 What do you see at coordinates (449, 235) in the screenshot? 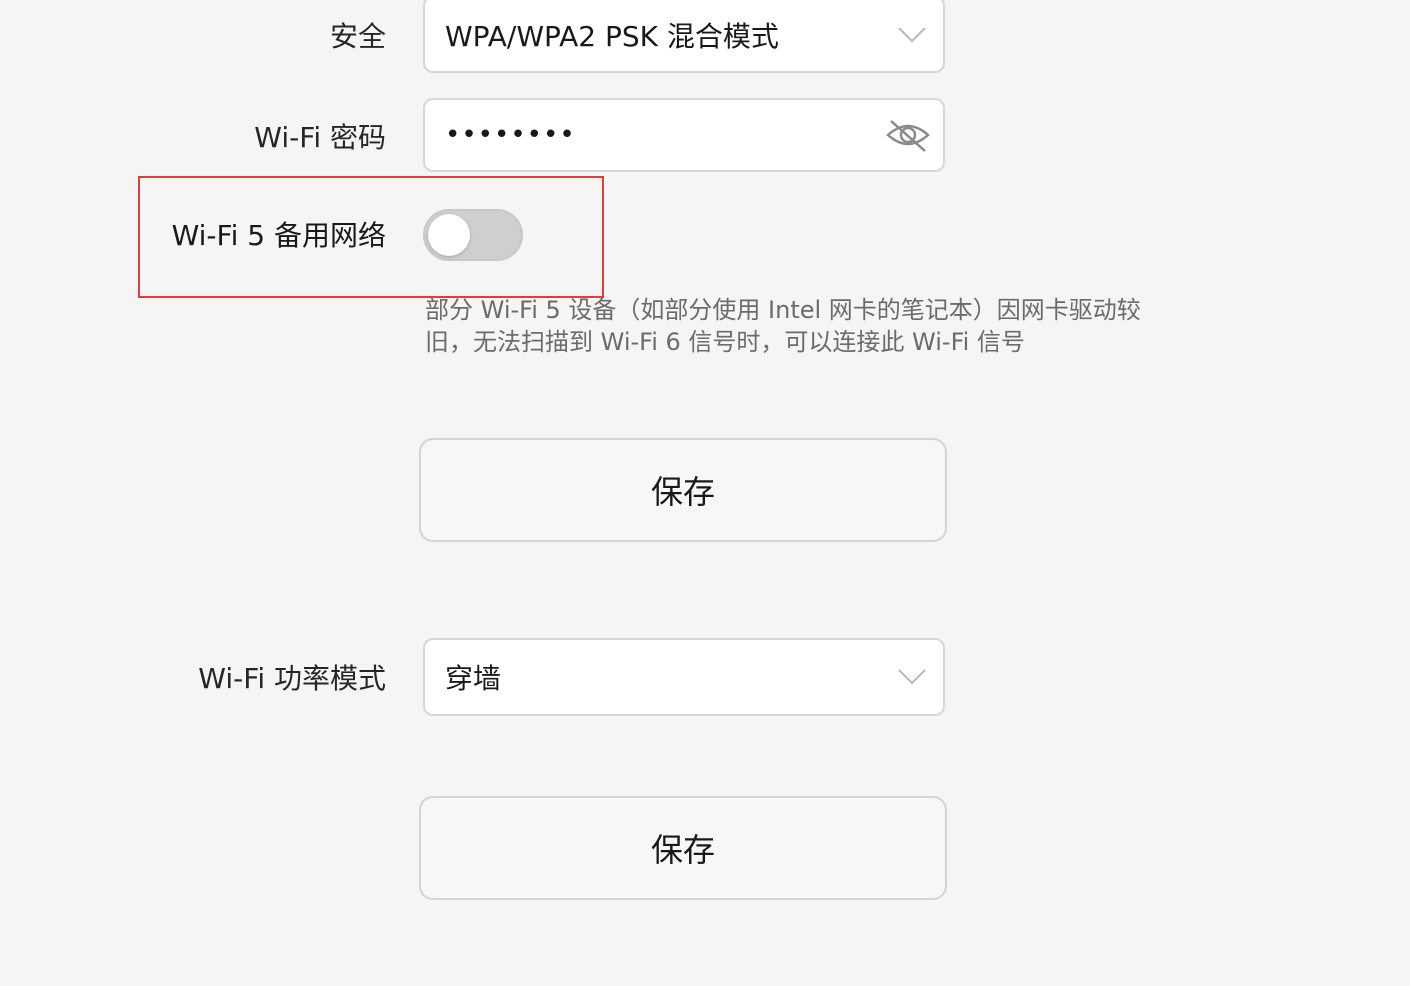
I see `toggle-knob` at bounding box center [449, 235].